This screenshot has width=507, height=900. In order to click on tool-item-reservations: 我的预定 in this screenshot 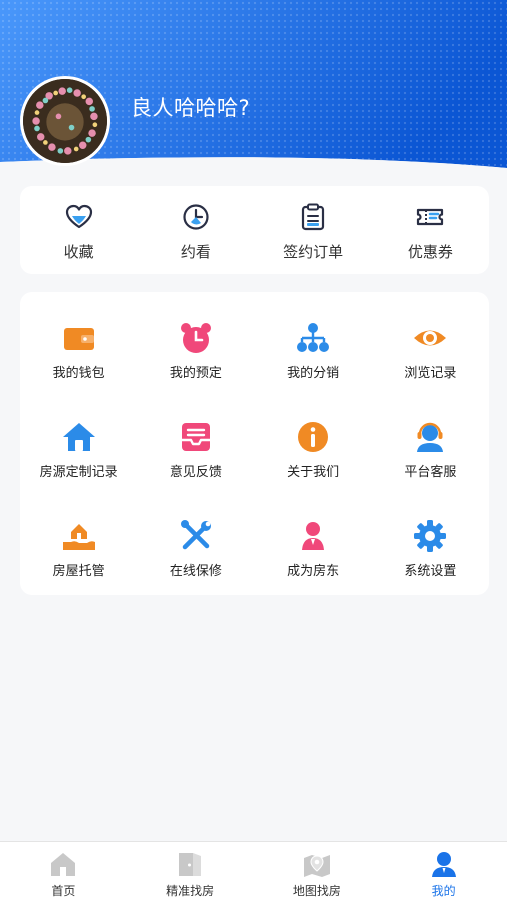, I will do `click(195, 369)`.